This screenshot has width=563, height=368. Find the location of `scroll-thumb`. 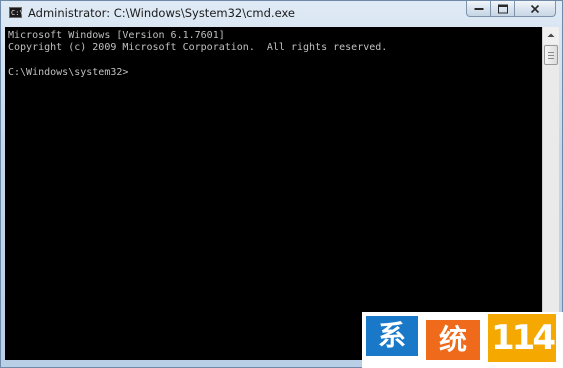

scroll-thumb is located at coordinates (551, 55).